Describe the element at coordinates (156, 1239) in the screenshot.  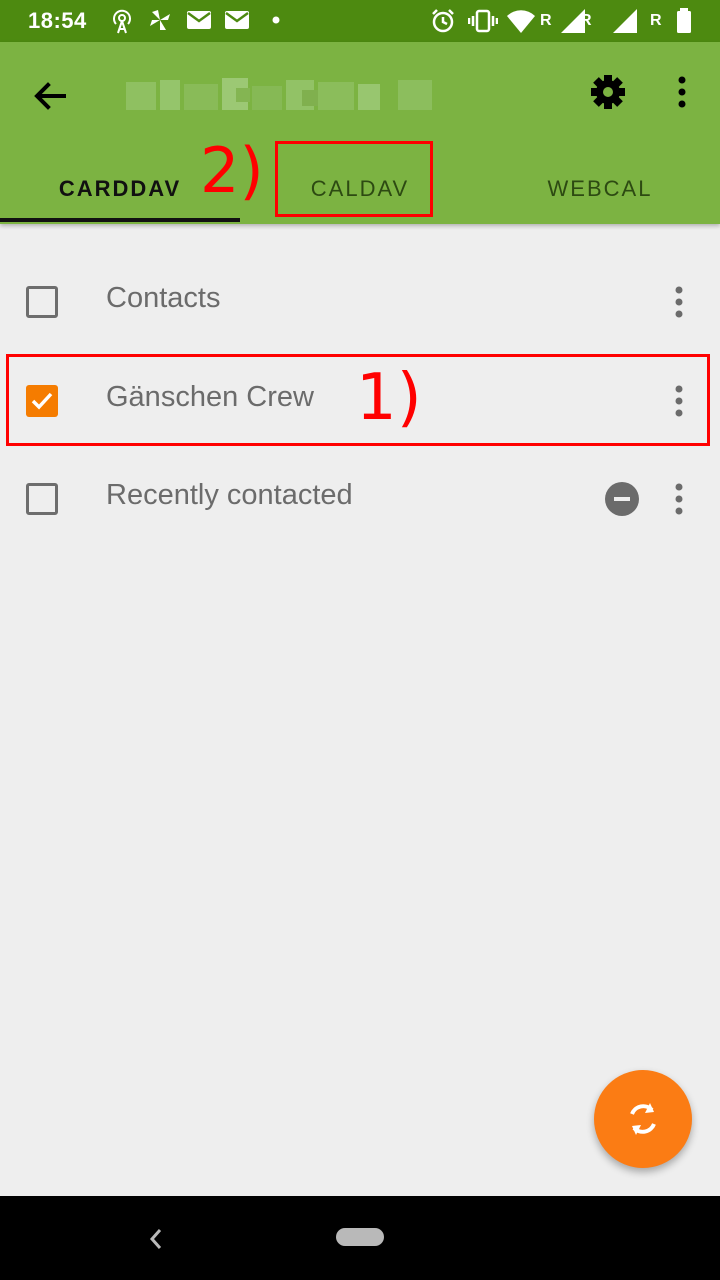
I see `nav-back-icon` at that location.